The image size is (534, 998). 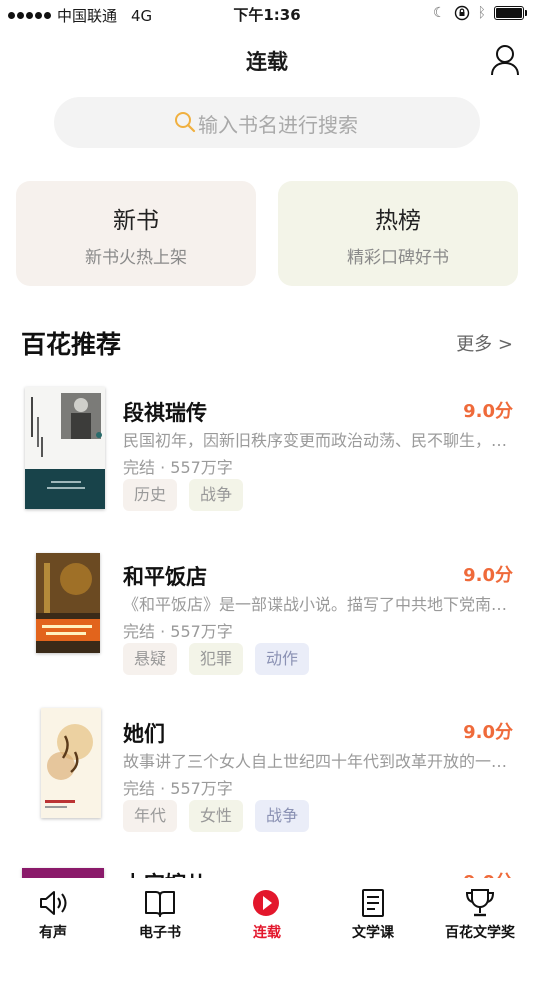 I want to click on book-tag: 动作, so click(x=282, y=659).